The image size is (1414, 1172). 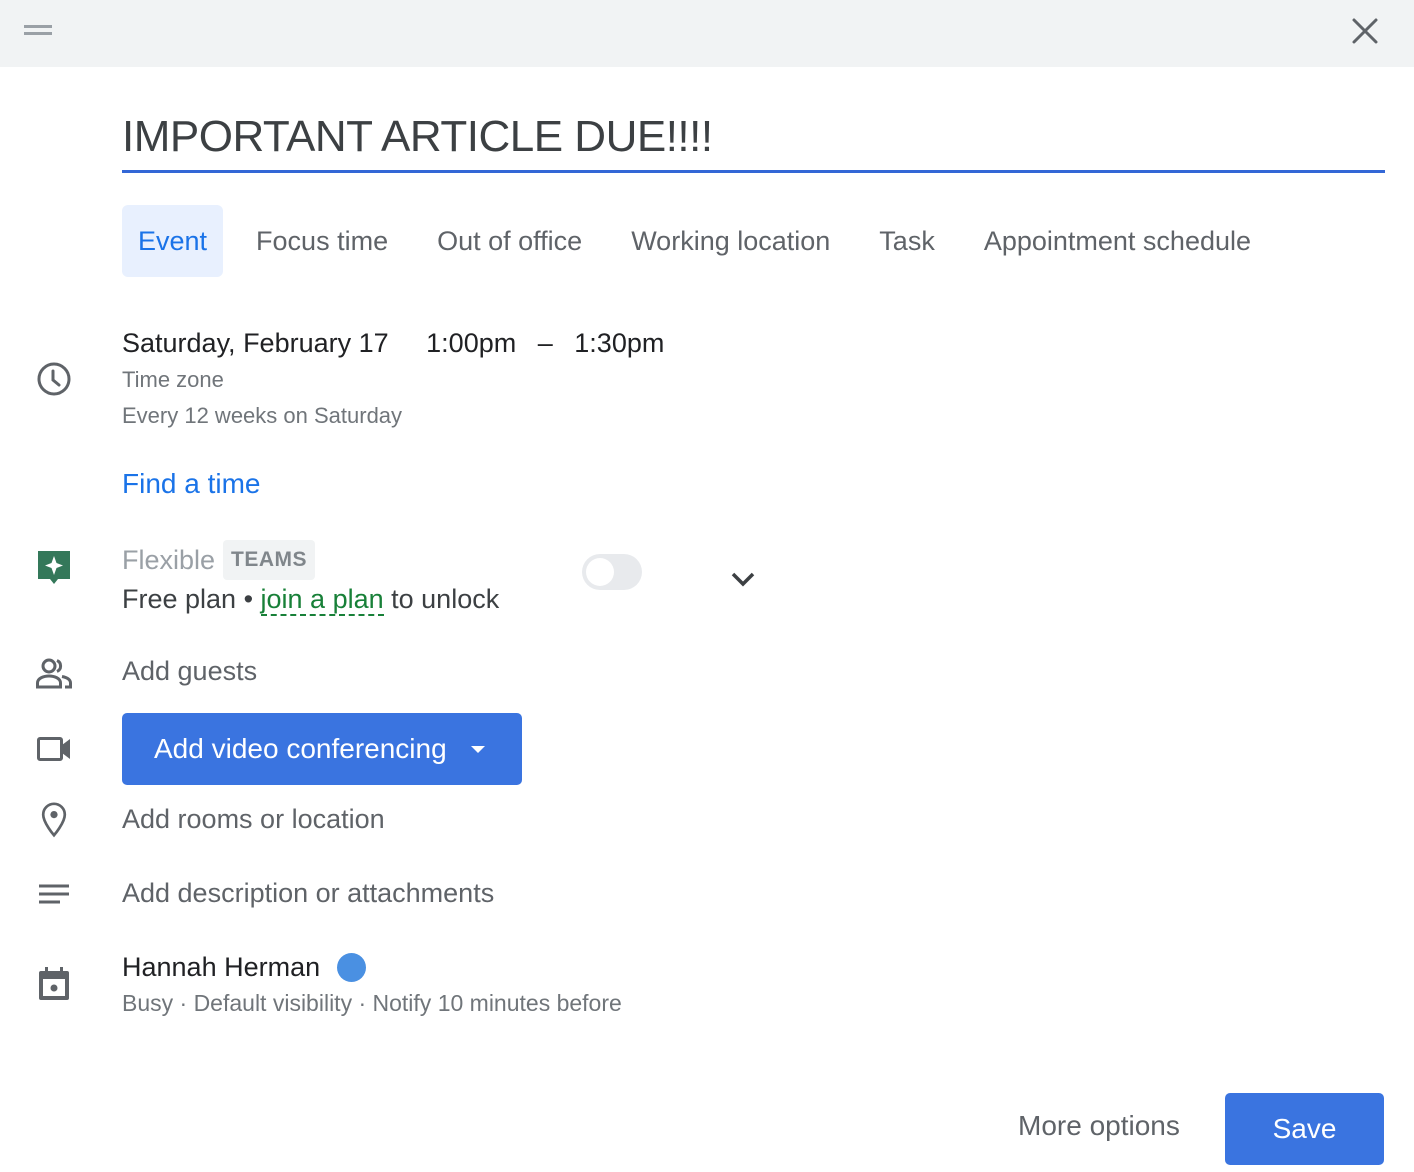 What do you see at coordinates (393, 343) in the screenshot?
I see `date-time-row: Saturday, February 17 1:00pm – 1:30pm` at bounding box center [393, 343].